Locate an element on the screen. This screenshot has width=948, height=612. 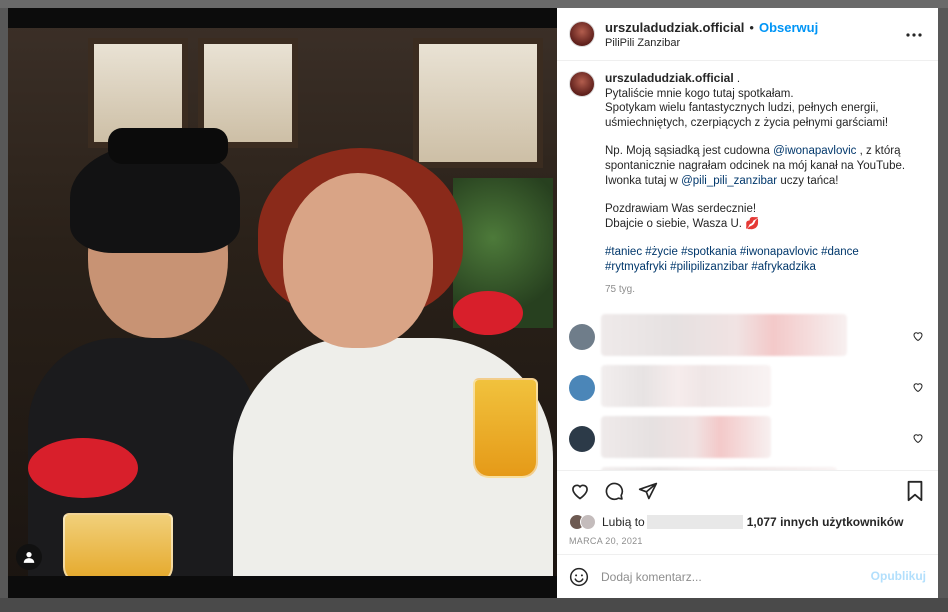
action-bar is located at coordinates (747, 490).